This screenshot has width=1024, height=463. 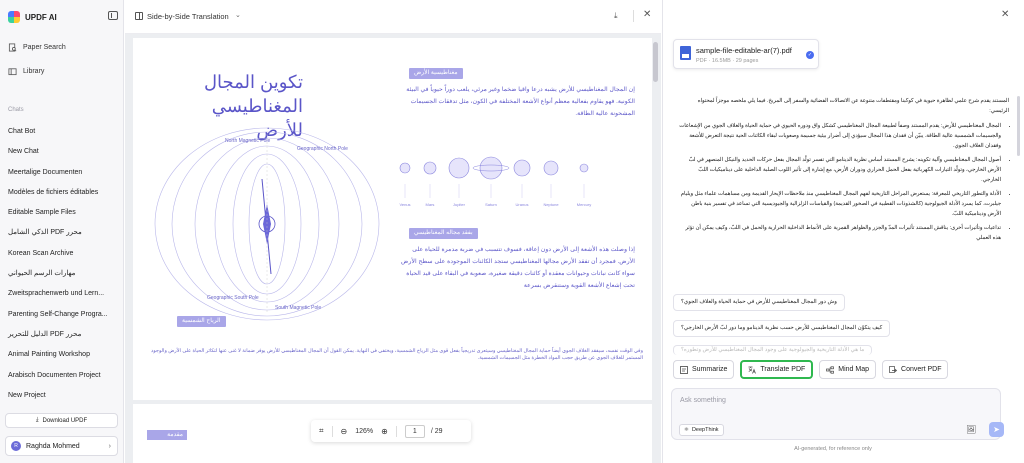 What do you see at coordinates (321, 431) in the screenshot?
I see `fit-page-icon: ⌗` at bounding box center [321, 431].